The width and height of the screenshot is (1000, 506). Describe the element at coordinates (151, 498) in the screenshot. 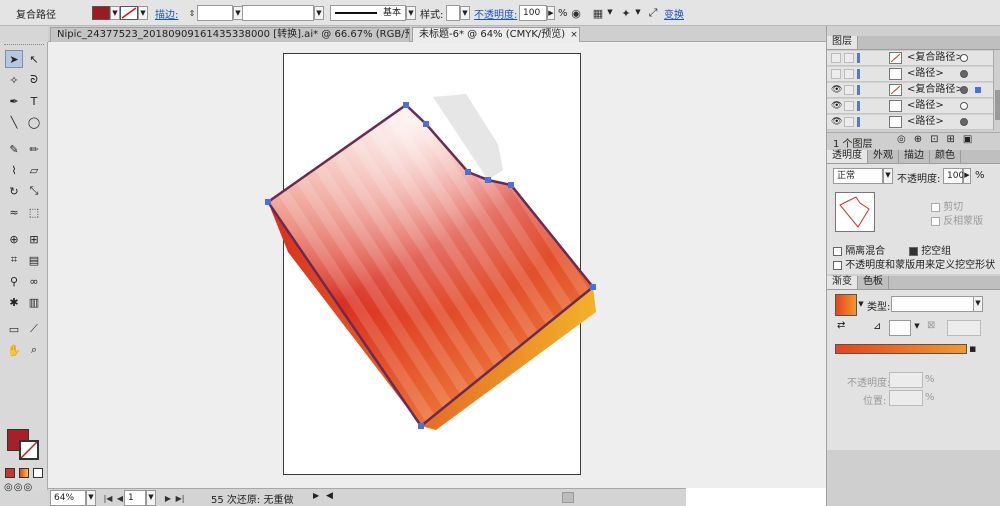

I see `artboard-dropdown: ▼` at that location.